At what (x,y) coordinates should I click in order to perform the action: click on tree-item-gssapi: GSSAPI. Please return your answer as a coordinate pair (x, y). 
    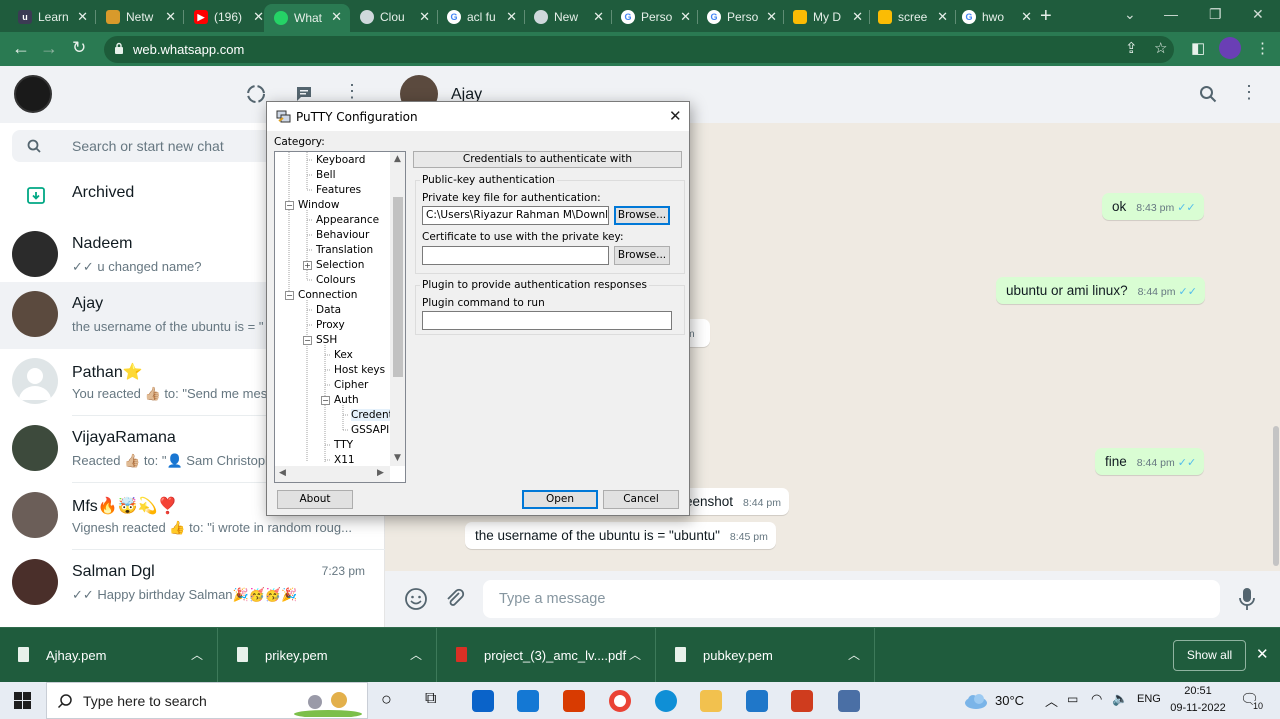
    Looking at the image, I should click on (370, 430).